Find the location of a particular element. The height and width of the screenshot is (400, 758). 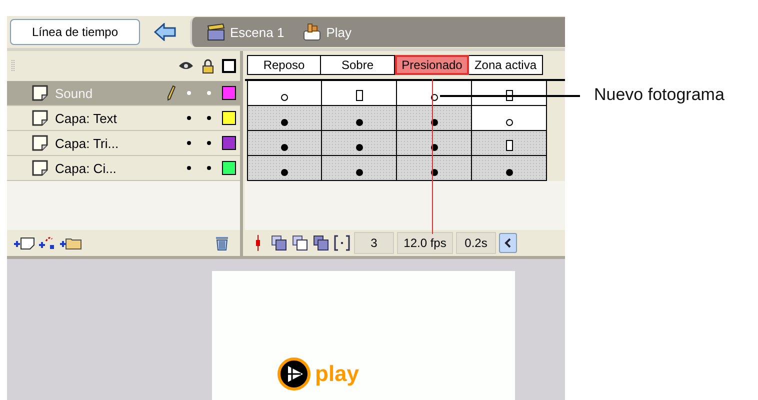

frame-rate: 12.0 fps is located at coordinates (425, 243).